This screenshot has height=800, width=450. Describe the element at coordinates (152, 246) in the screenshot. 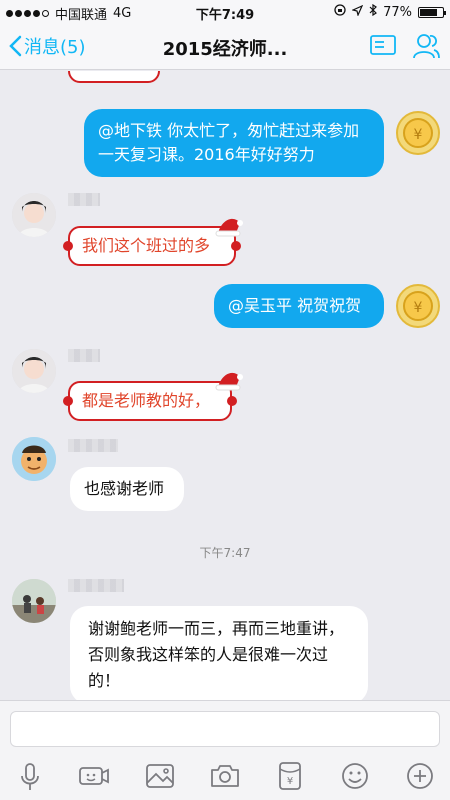

I see `message-bubble-festive: 我们这个班过的多` at that location.